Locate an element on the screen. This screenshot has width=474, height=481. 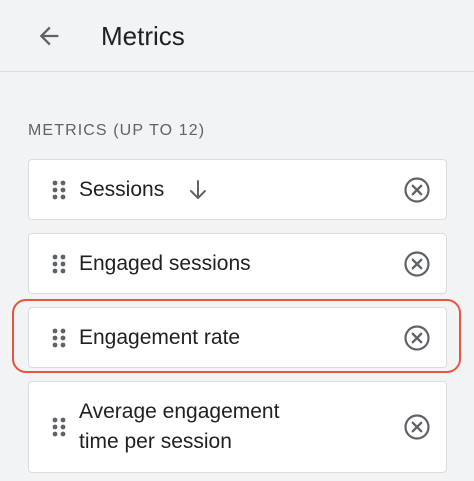
metric-label-line-2: time per session is located at coordinates (155, 441).